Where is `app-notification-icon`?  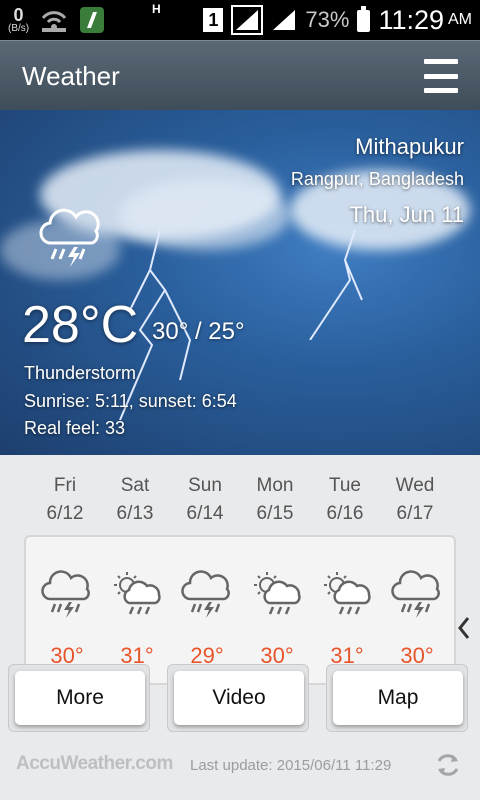
app-notification-icon is located at coordinates (92, 20).